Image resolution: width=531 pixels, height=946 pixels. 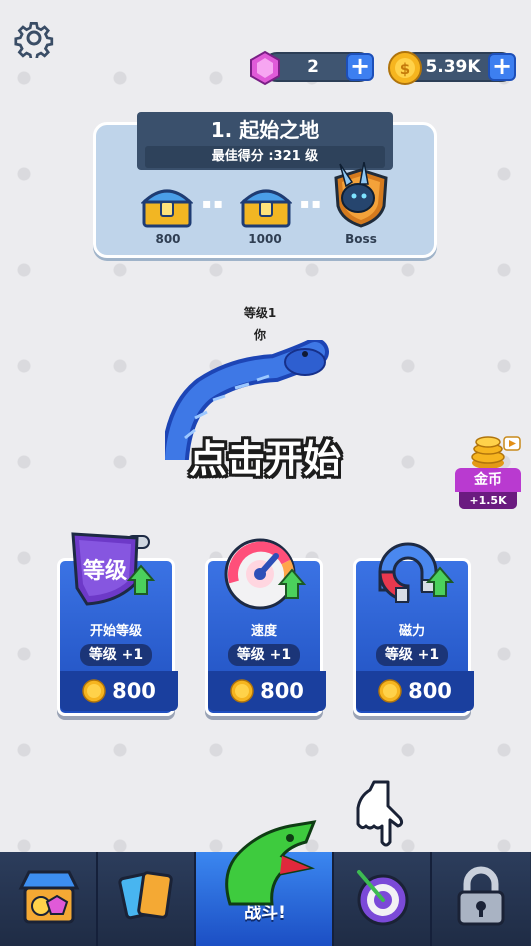 What do you see at coordinates (265, 68) in the screenshot?
I see `gem-icon` at bounding box center [265, 68].